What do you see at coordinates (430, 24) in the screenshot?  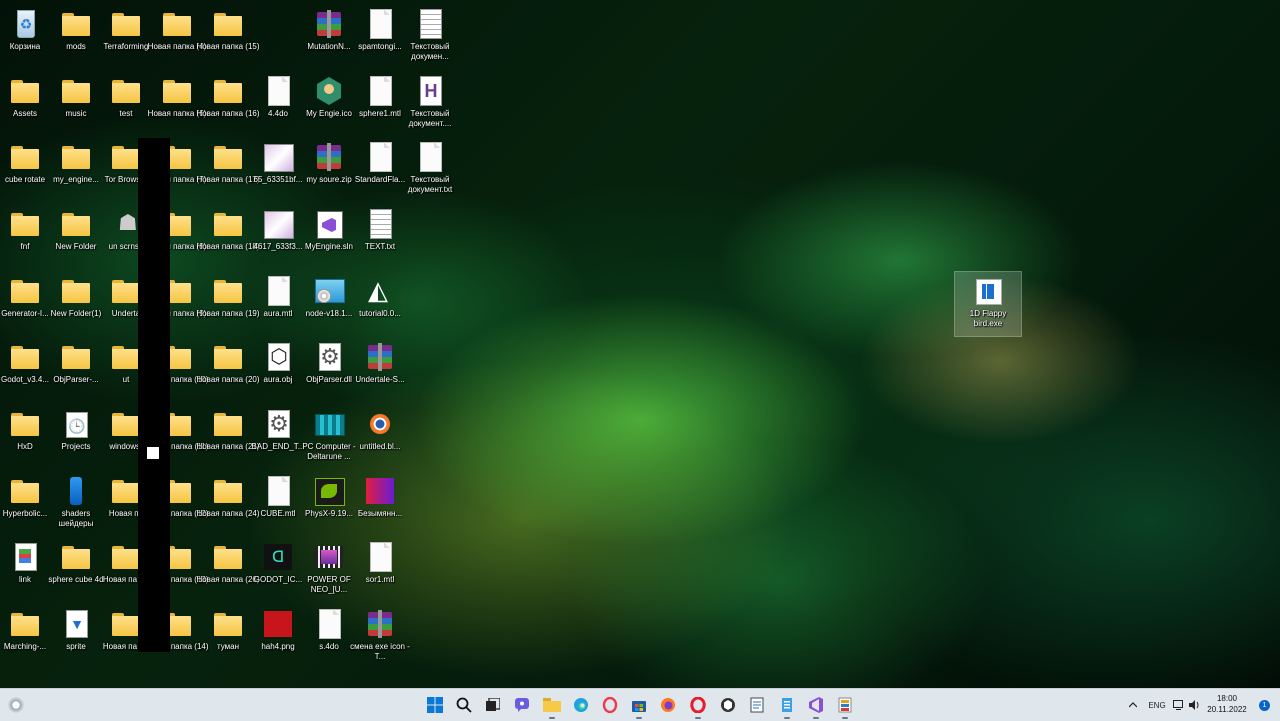 I see `text-icon` at bounding box center [430, 24].